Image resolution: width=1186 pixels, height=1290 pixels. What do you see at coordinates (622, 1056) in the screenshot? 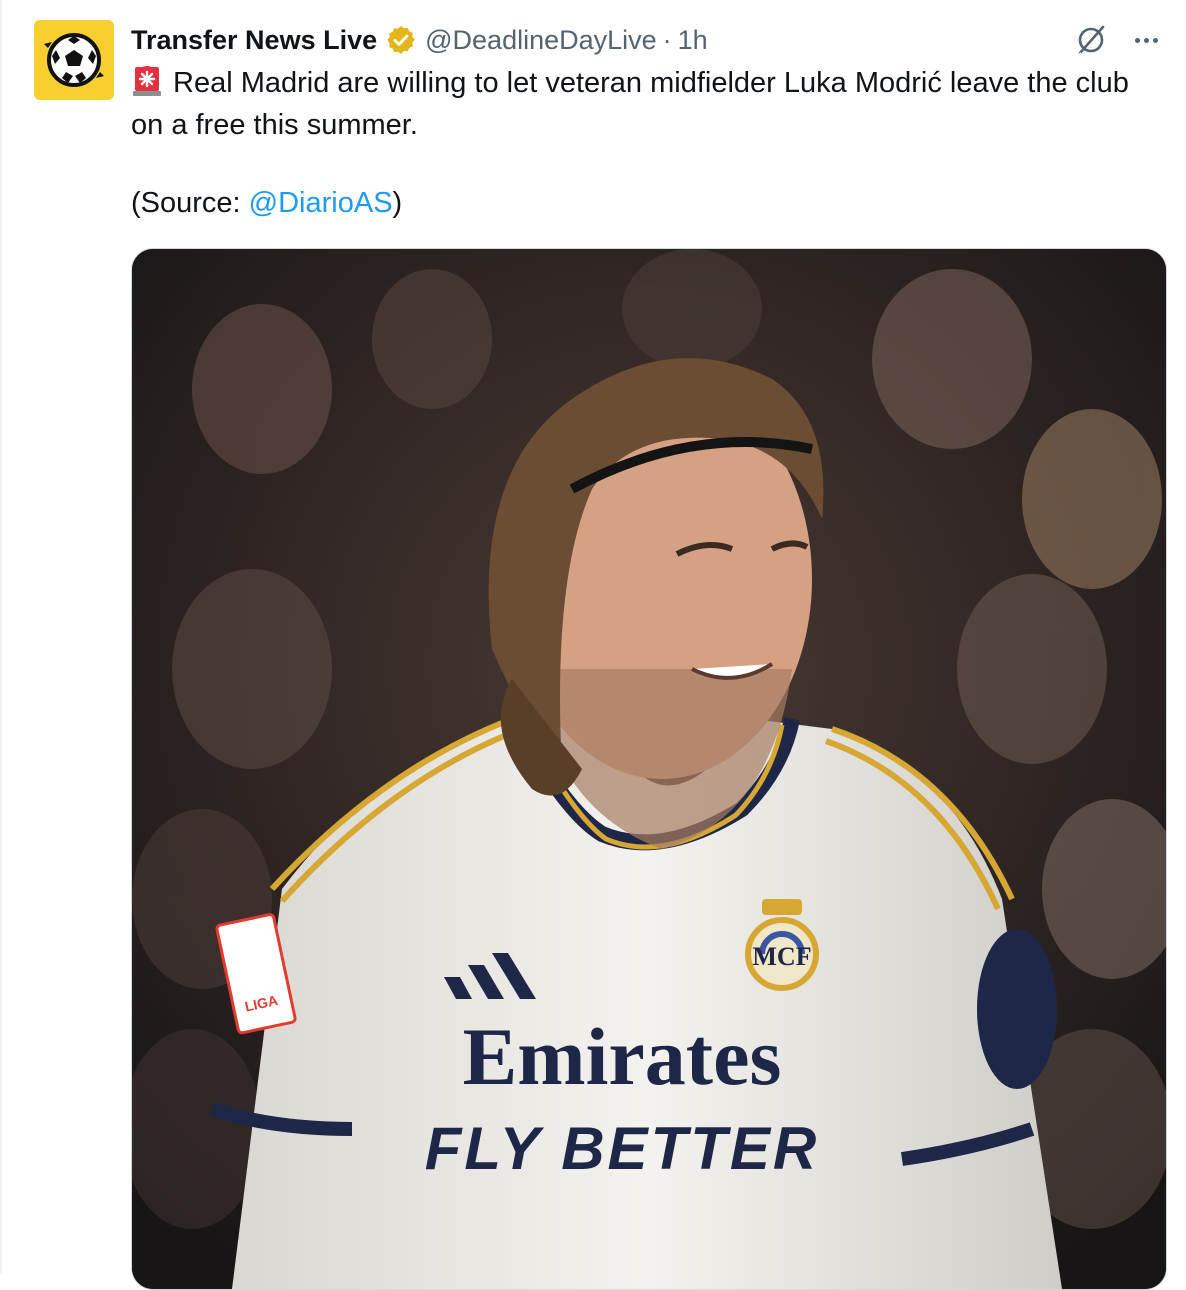
I see `shirt-sponsor-text: Emirates` at bounding box center [622, 1056].